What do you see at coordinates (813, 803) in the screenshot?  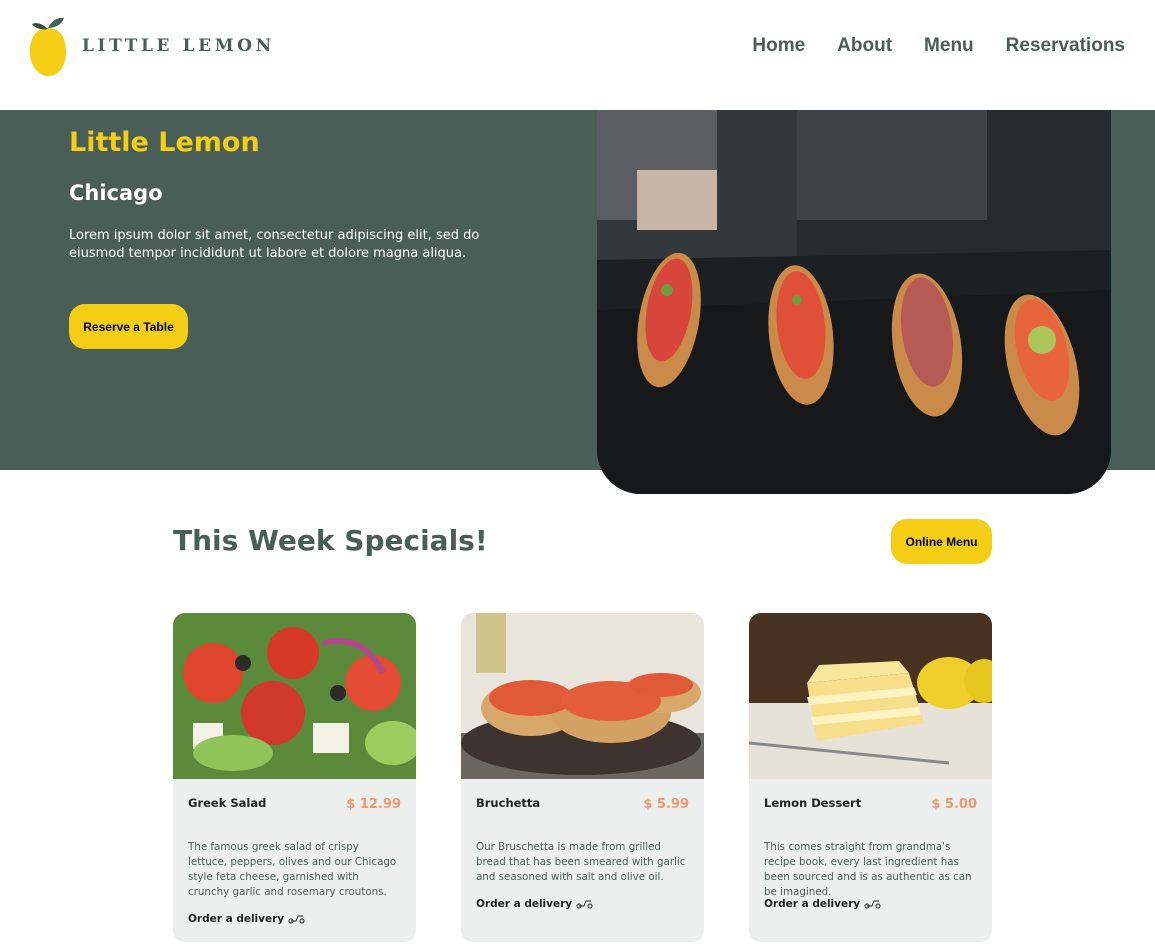 I see `card-title: Lemon Dessert` at bounding box center [813, 803].